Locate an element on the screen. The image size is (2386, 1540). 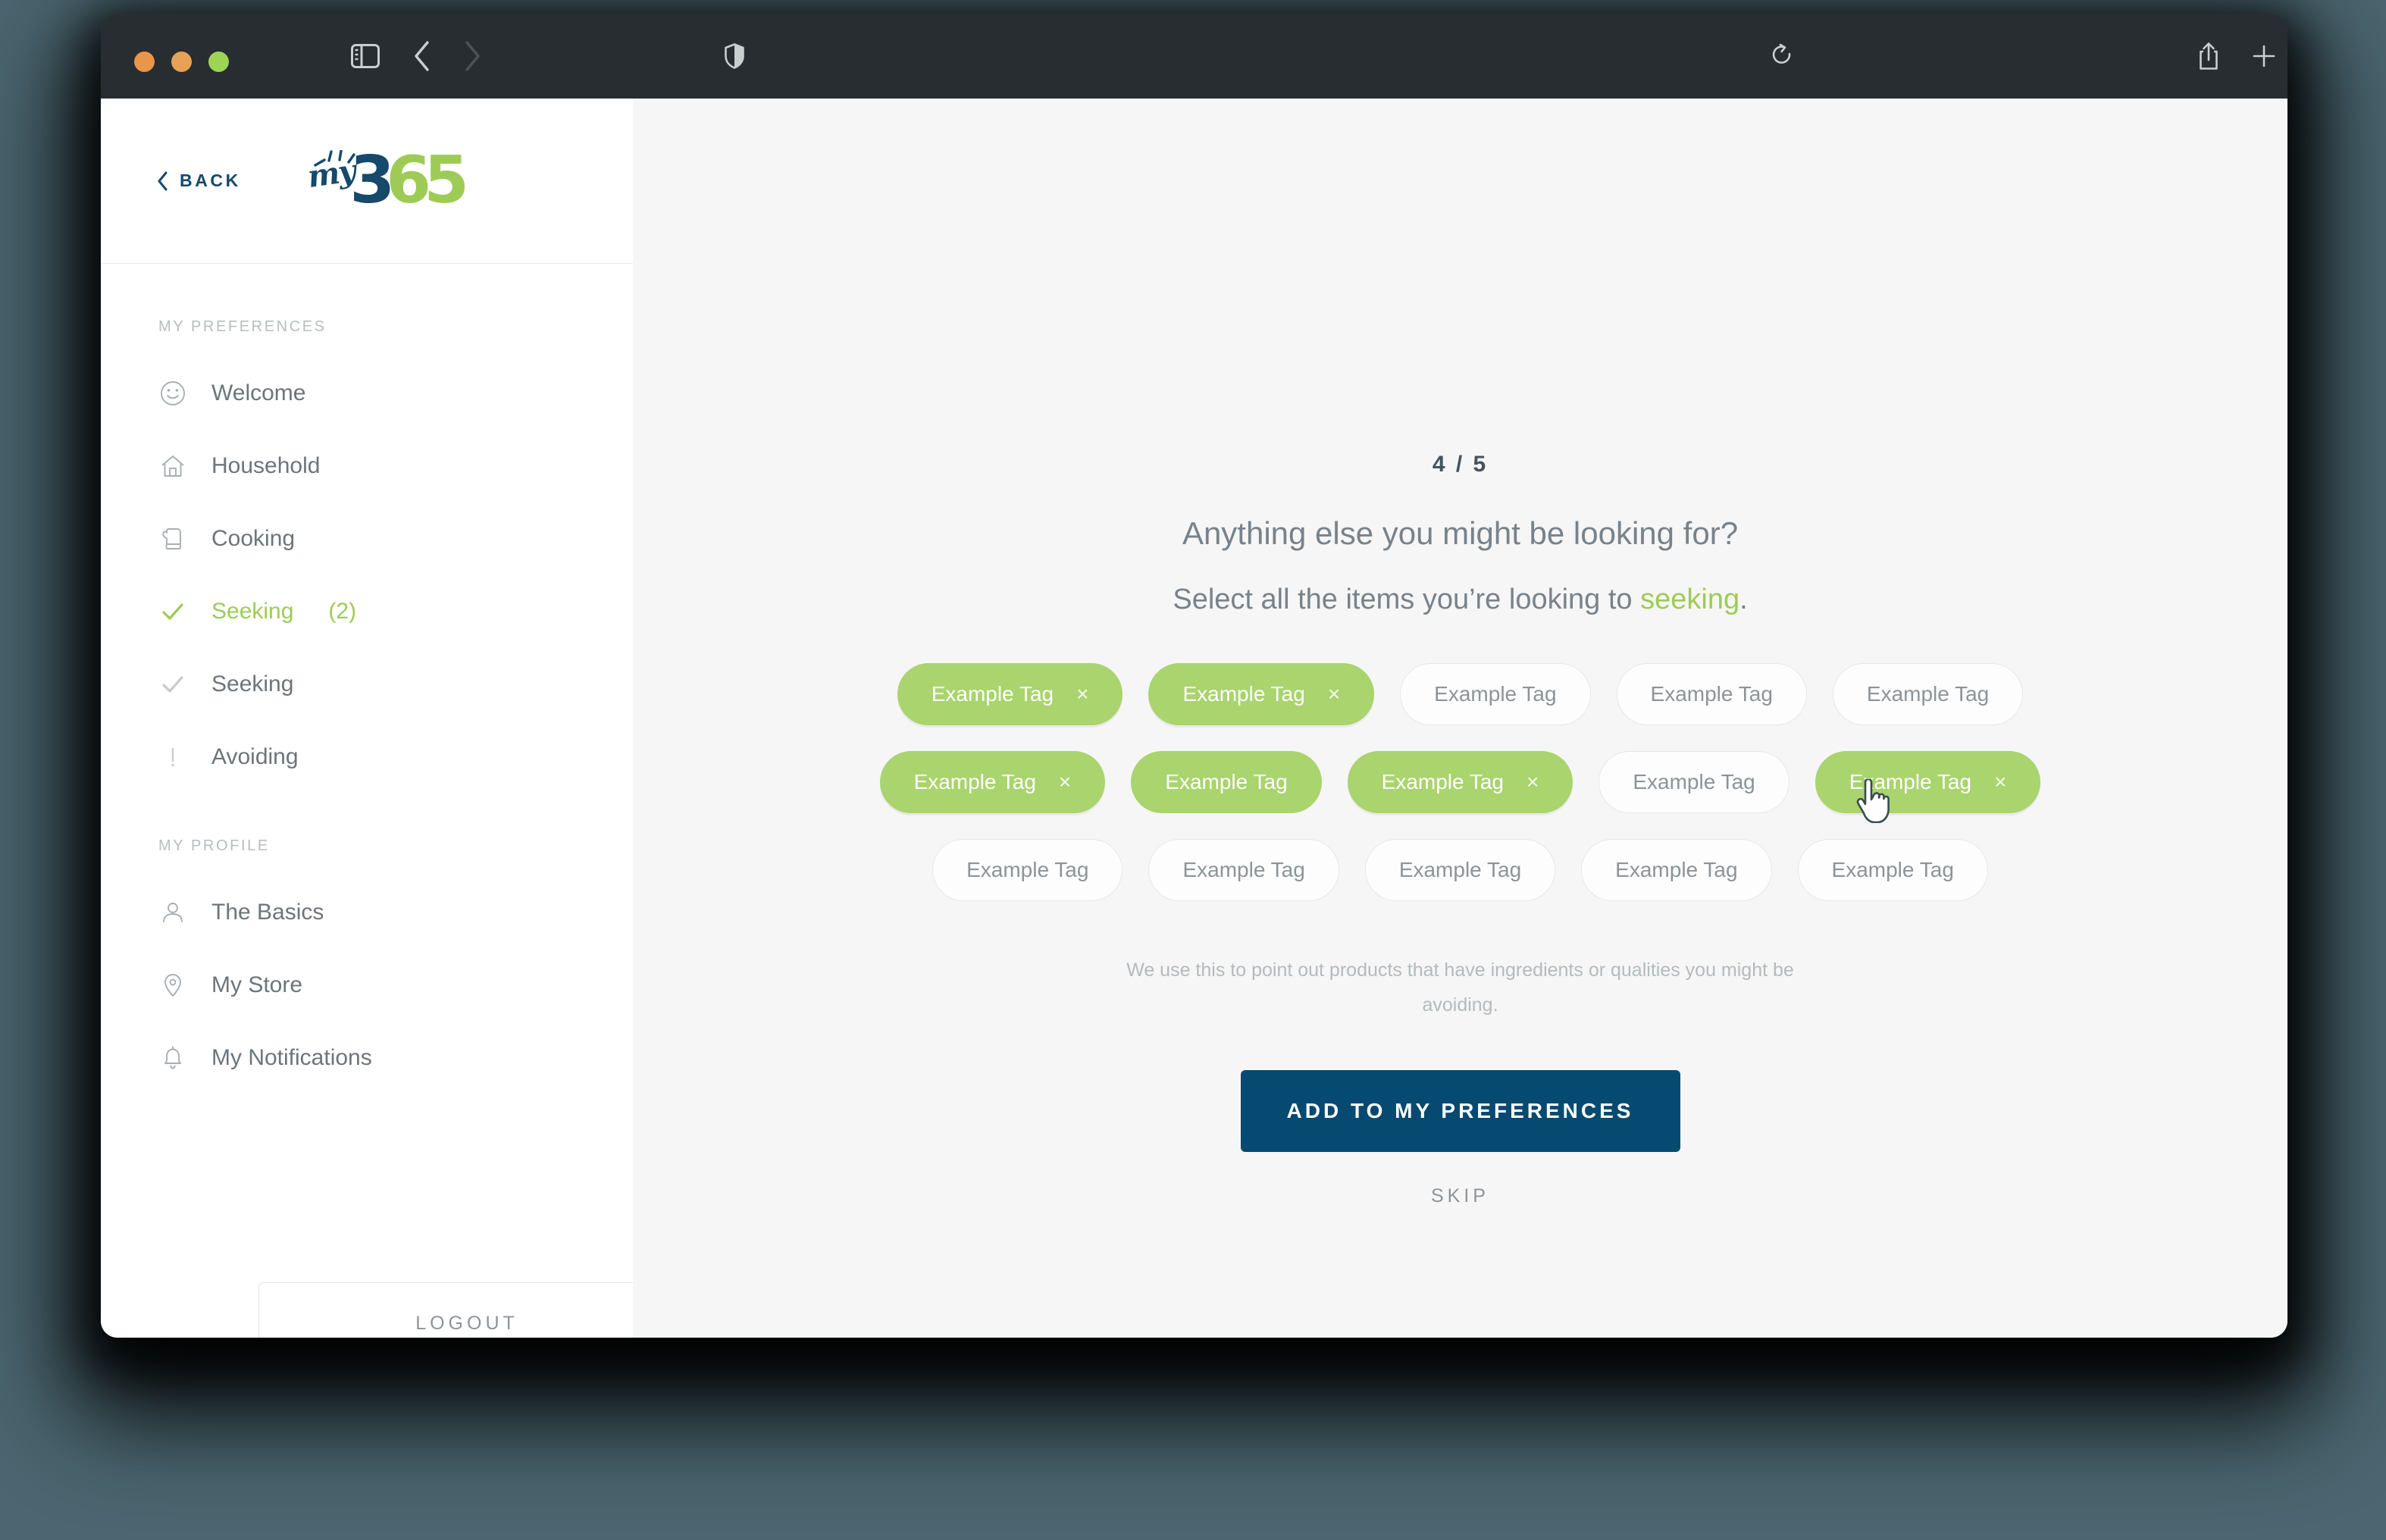
forward-arrow-icon is located at coordinates (472, 56).